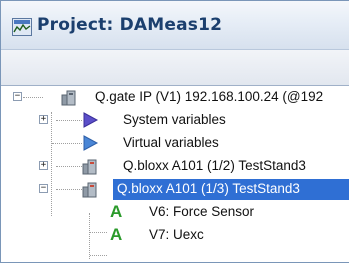 This screenshot has width=349, height=263. I want to click on tree-item: + Q.bloxx A101 (1/2) TestStand3, so click(175, 166).